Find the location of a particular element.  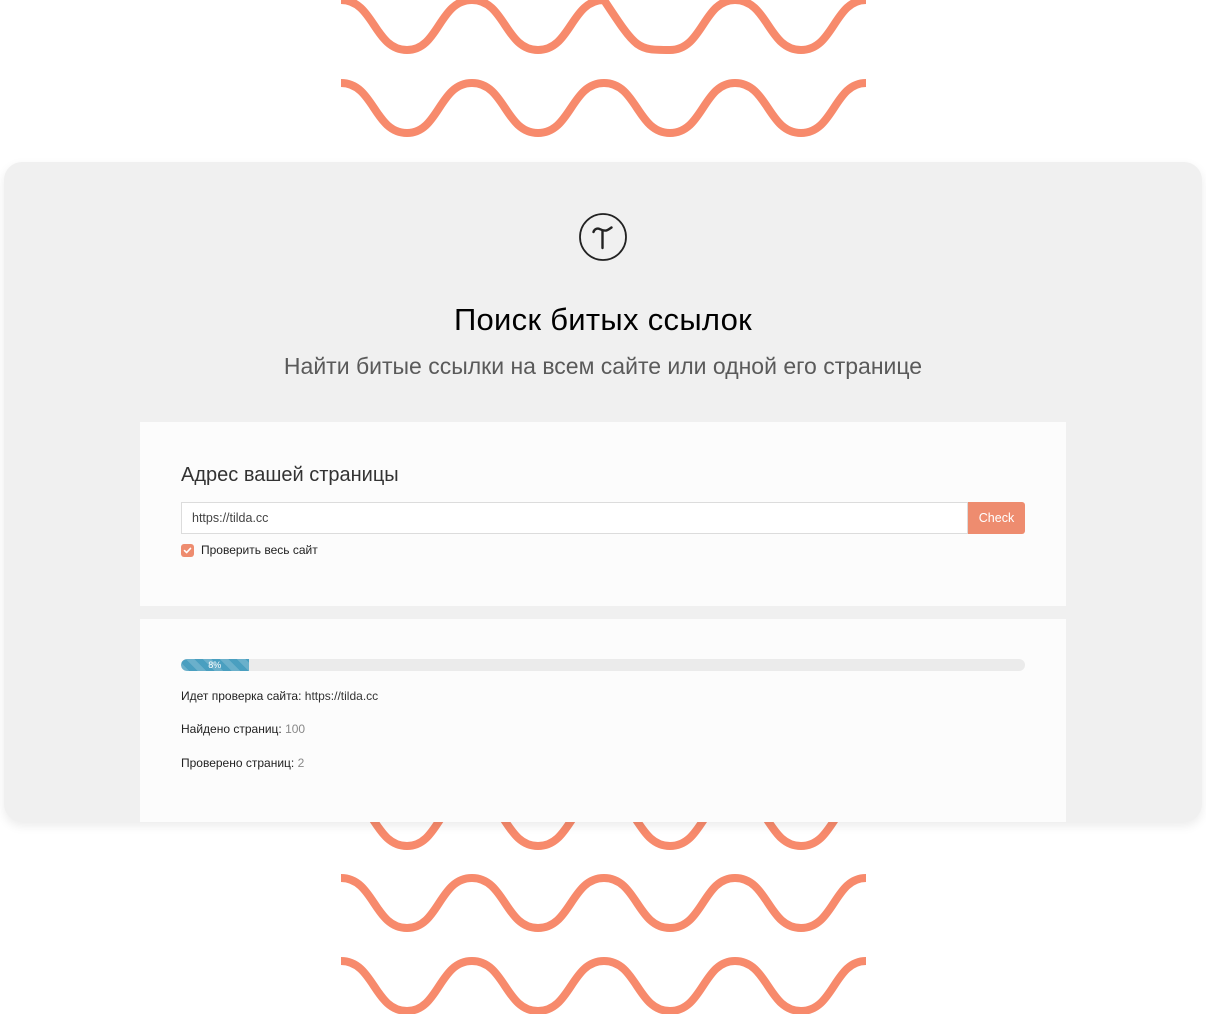

pages-checked: Проверено страниц: 2 is located at coordinates (242, 763).